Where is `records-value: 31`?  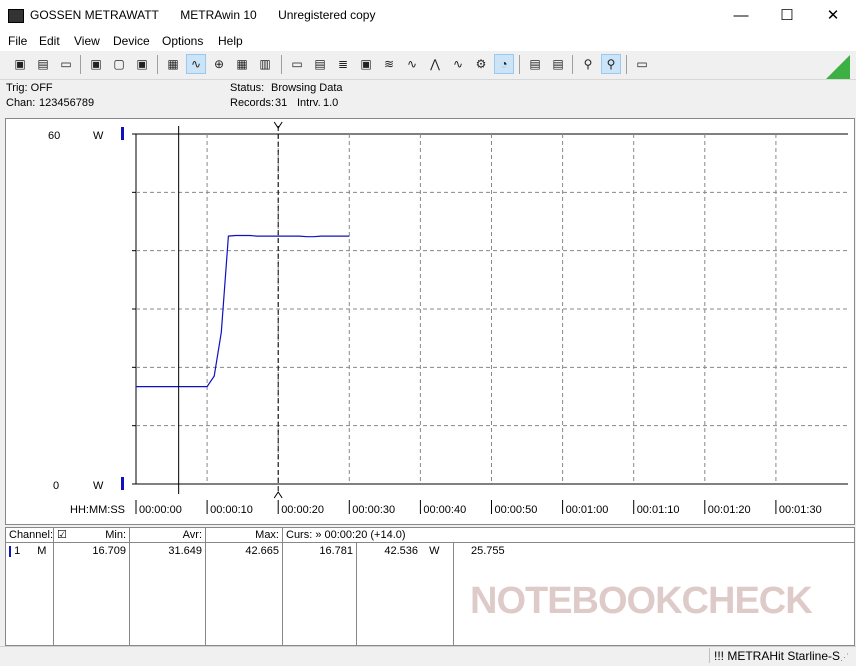 records-value: 31 is located at coordinates (281, 103).